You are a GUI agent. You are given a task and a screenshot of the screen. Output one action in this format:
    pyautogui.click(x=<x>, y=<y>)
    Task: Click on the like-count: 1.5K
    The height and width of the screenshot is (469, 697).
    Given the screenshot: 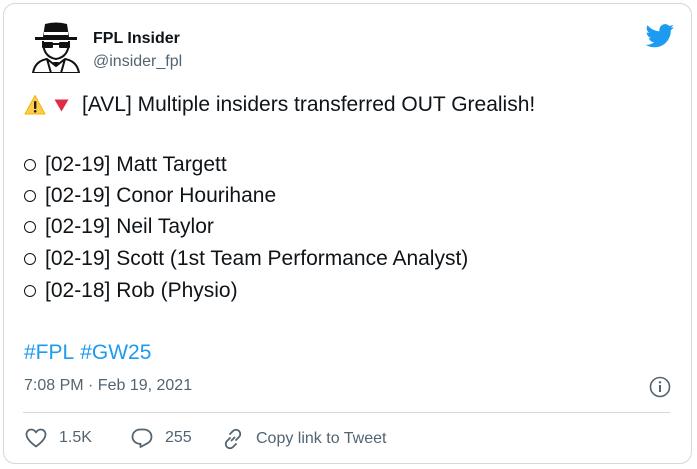 What is the action you would take?
    pyautogui.click(x=75, y=437)
    